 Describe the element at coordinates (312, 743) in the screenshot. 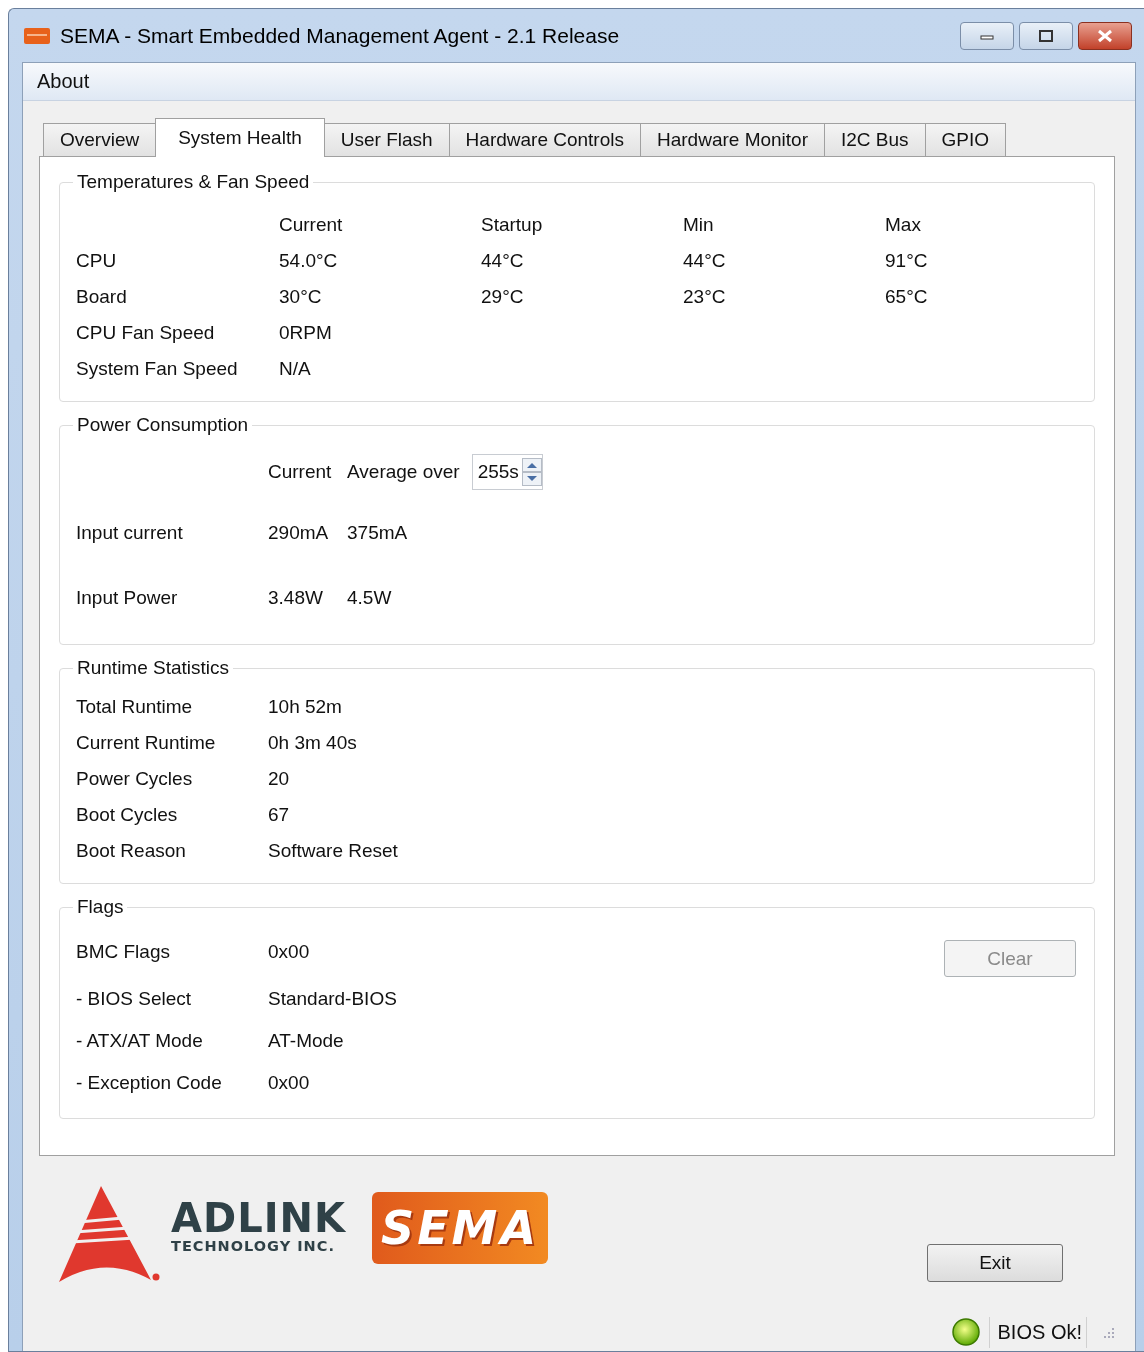

I see `value-text: 0h 3m 40s` at that location.